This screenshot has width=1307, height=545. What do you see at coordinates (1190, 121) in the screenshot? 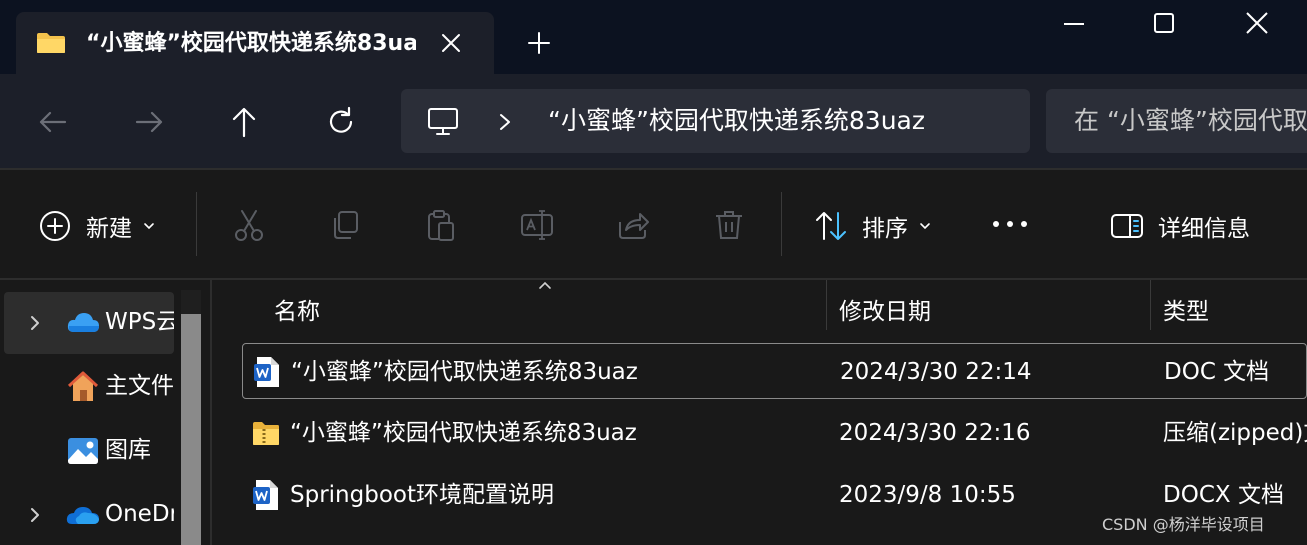
I see `search-placeholder: 在 “小蜜蜂”校园代取快递系统83uaz 中搜索` at bounding box center [1190, 121].